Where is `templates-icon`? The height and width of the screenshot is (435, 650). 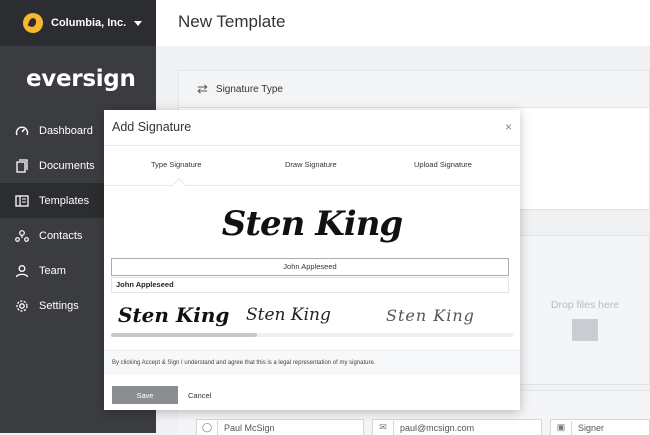
templates-icon is located at coordinates (22, 201).